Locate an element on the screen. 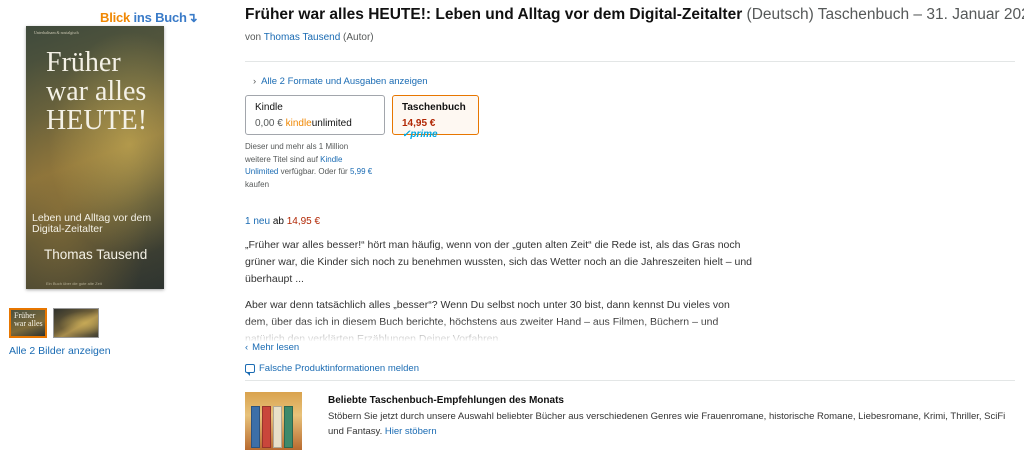 This screenshot has height=459, width=1024. ku-note-text3: kaufen is located at coordinates (257, 184).